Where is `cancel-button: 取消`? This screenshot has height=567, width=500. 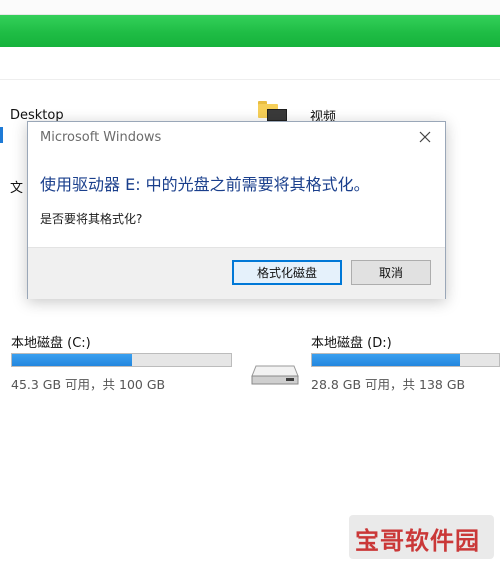 cancel-button: 取消 is located at coordinates (391, 272).